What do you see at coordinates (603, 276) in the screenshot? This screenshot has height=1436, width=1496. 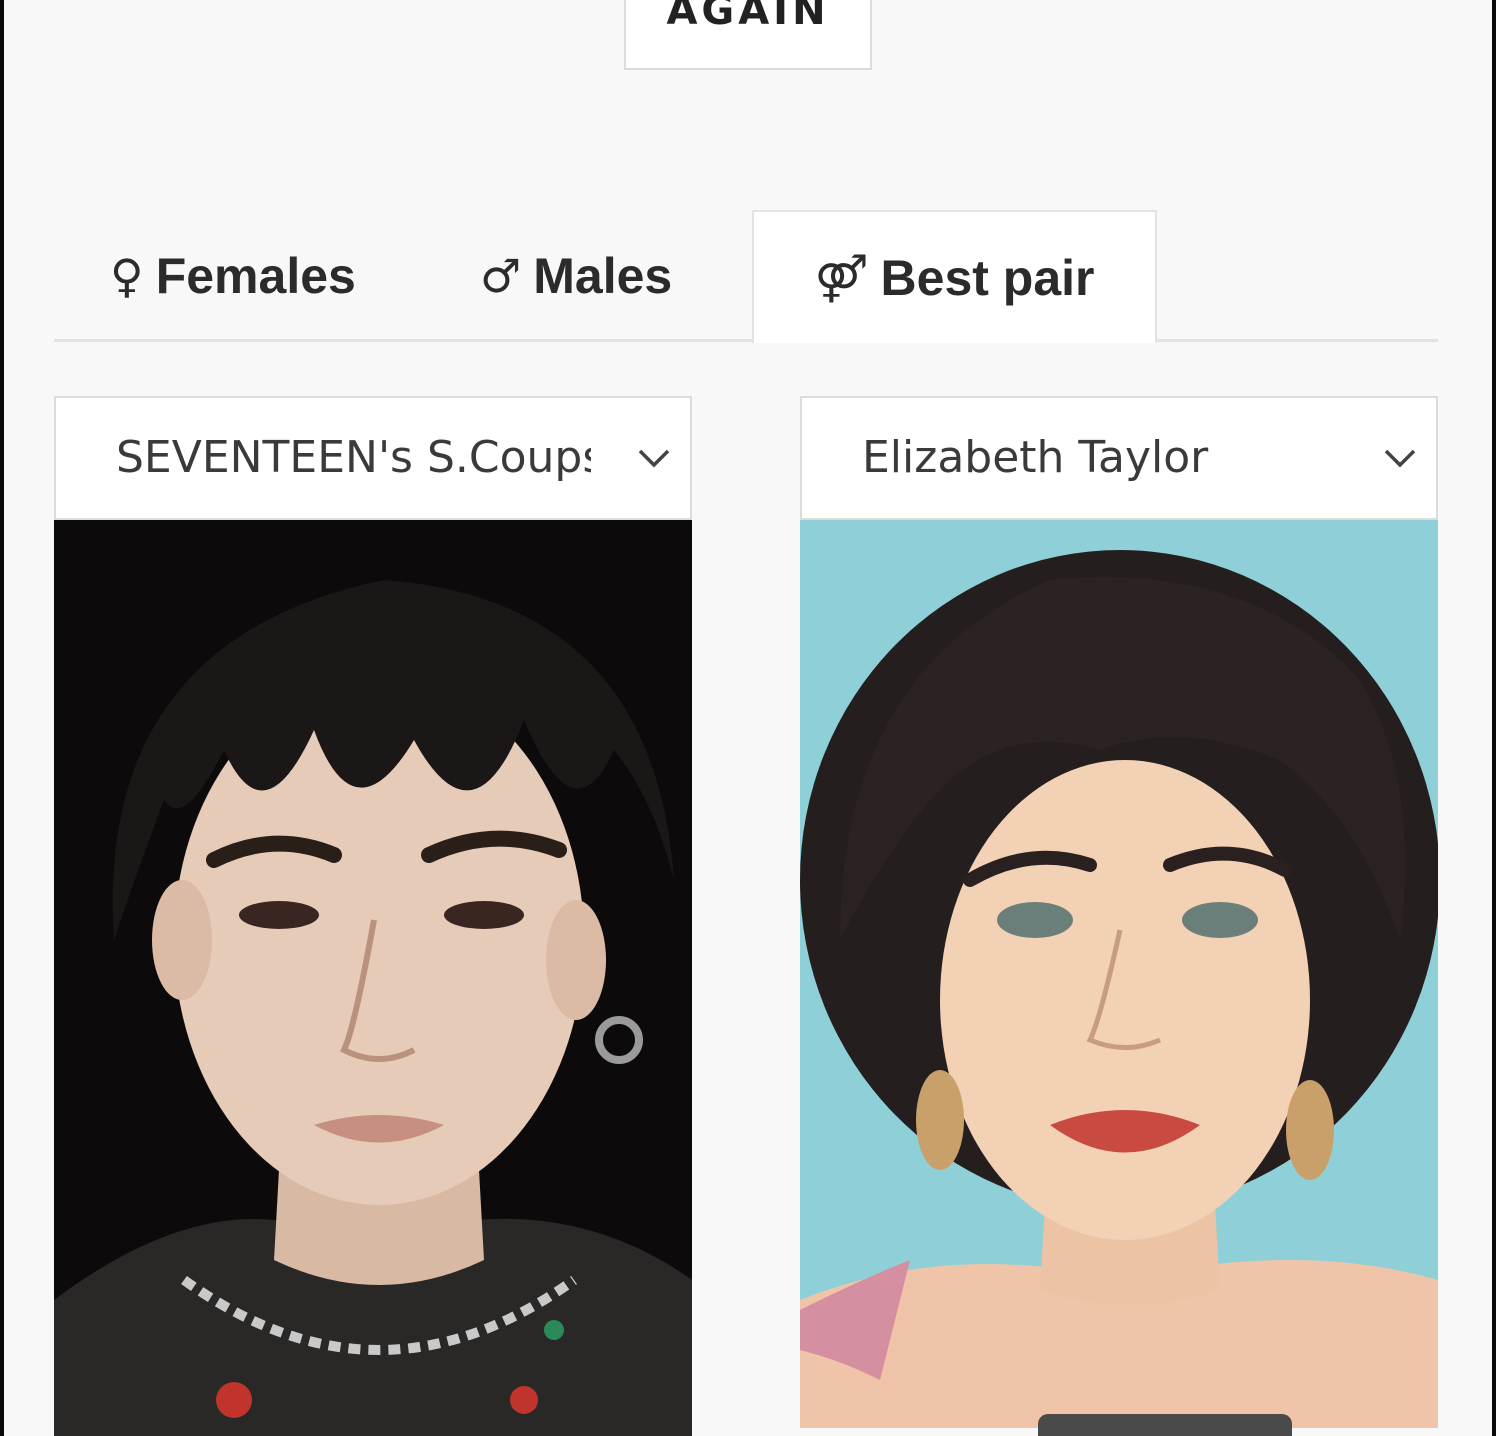 I see `tab-males-label: Males` at bounding box center [603, 276].